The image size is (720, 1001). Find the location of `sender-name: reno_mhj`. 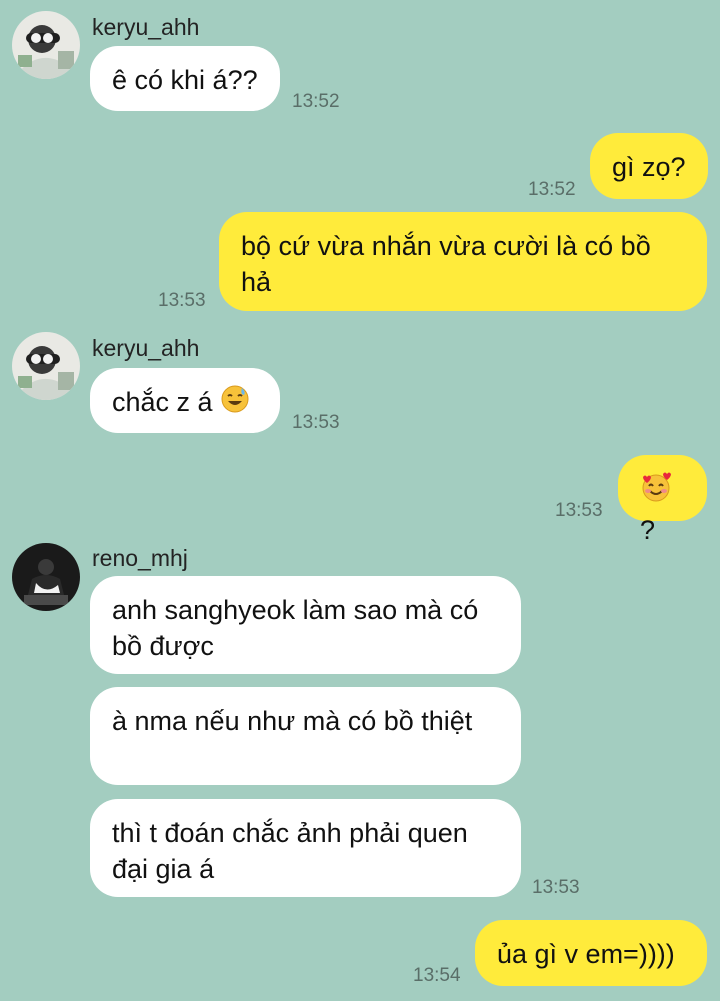

sender-name: reno_mhj is located at coordinates (140, 558).